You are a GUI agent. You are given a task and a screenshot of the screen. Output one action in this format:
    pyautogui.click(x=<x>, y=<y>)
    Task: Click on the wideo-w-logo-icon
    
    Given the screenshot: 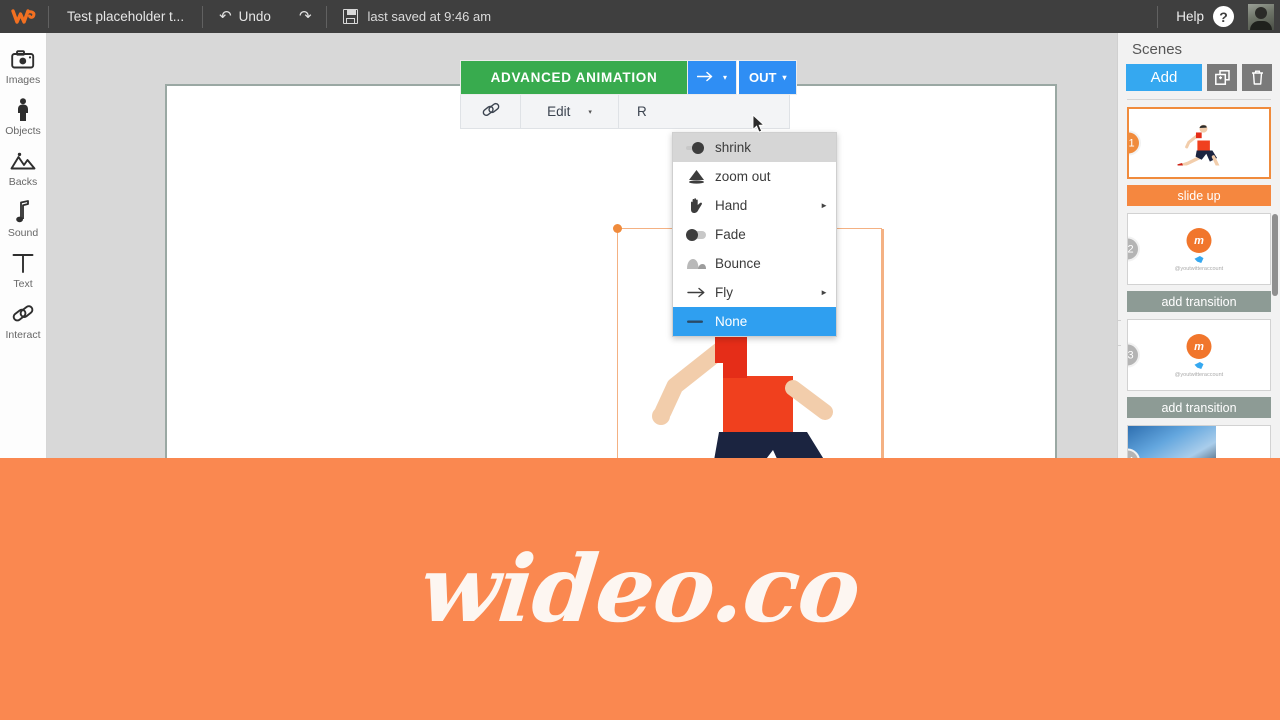 What is the action you would take?
    pyautogui.click(x=24, y=16)
    